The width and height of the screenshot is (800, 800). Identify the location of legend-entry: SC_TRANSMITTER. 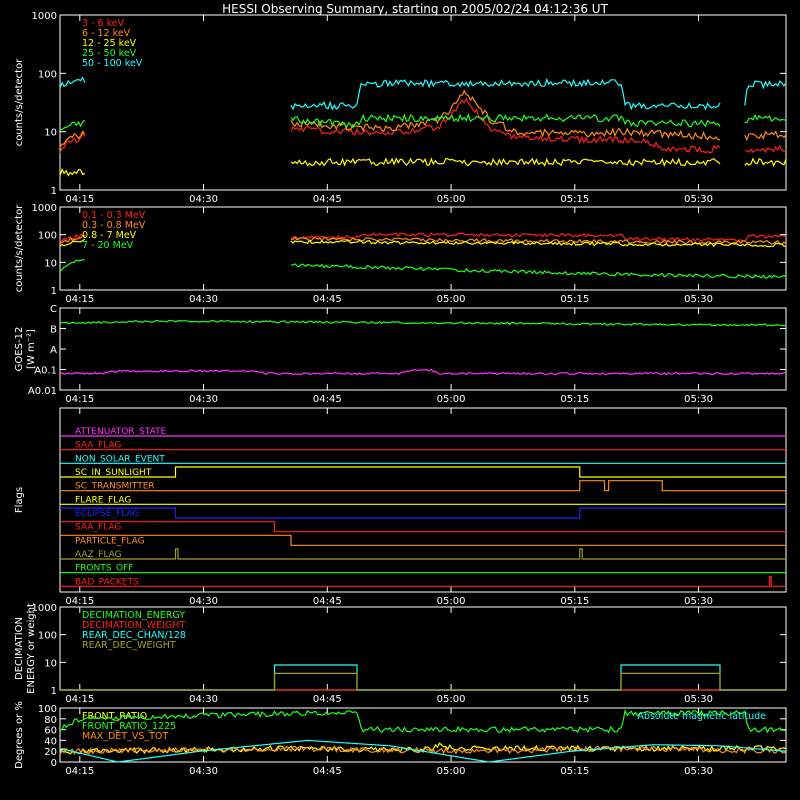
(115, 487).